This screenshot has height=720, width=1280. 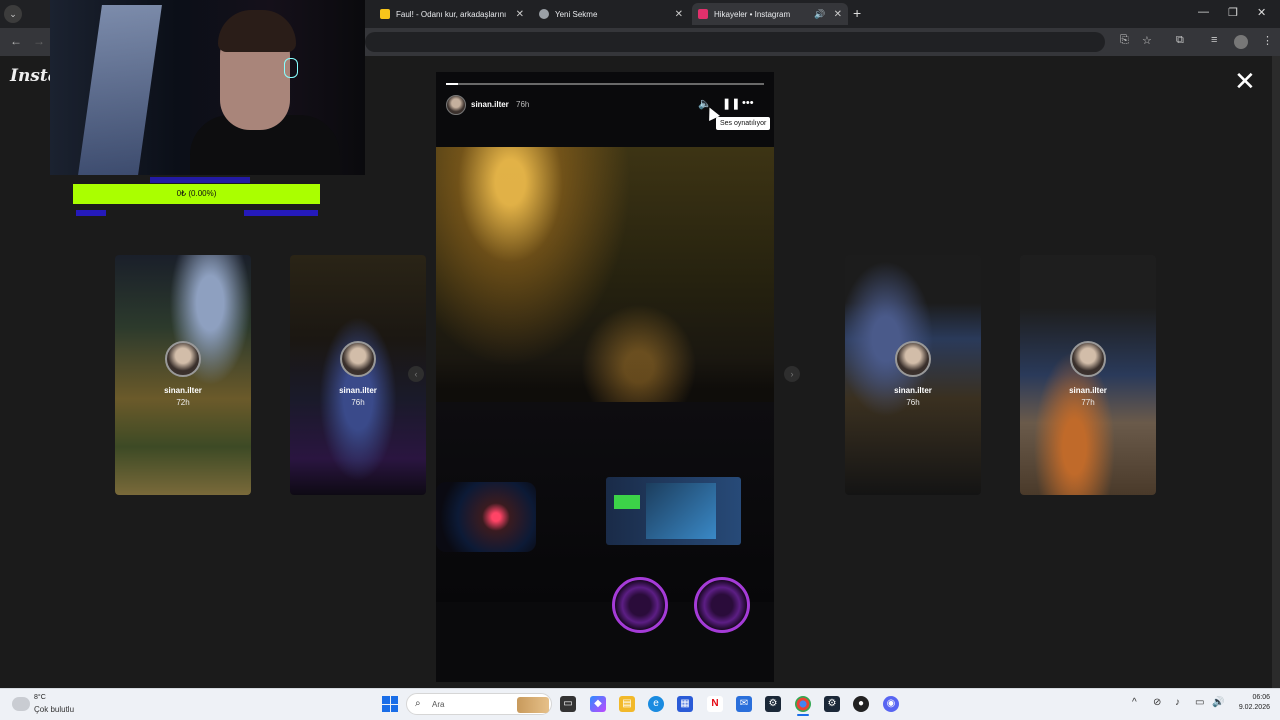 I want to click on taskbar, so click(x=640, y=704).